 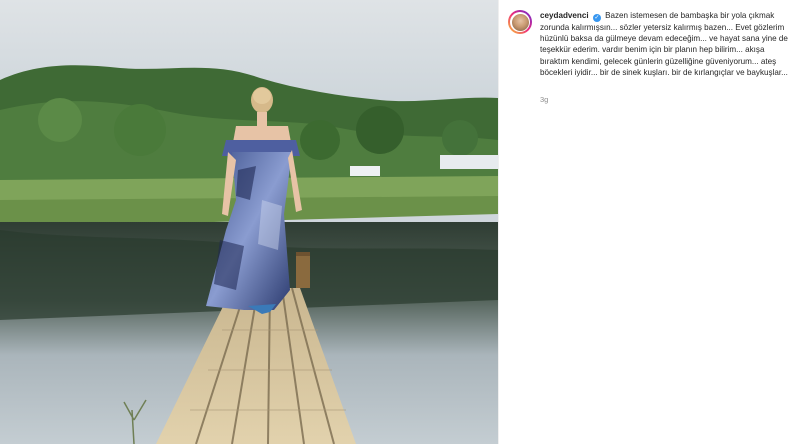 What do you see at coordinates (564, 15) in the screenshot?
I see `username-link: ceydadvenci` at bounding box center [564, 15].